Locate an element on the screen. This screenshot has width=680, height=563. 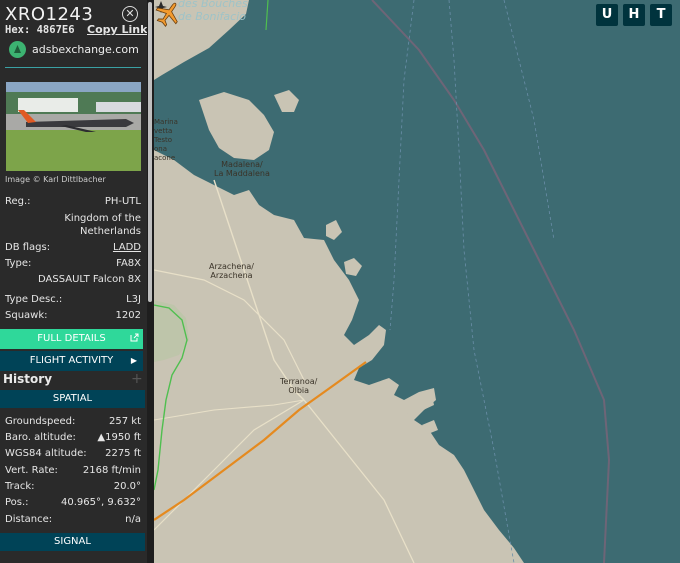
track-value: 20.0° is located at coordinates (127, 486).